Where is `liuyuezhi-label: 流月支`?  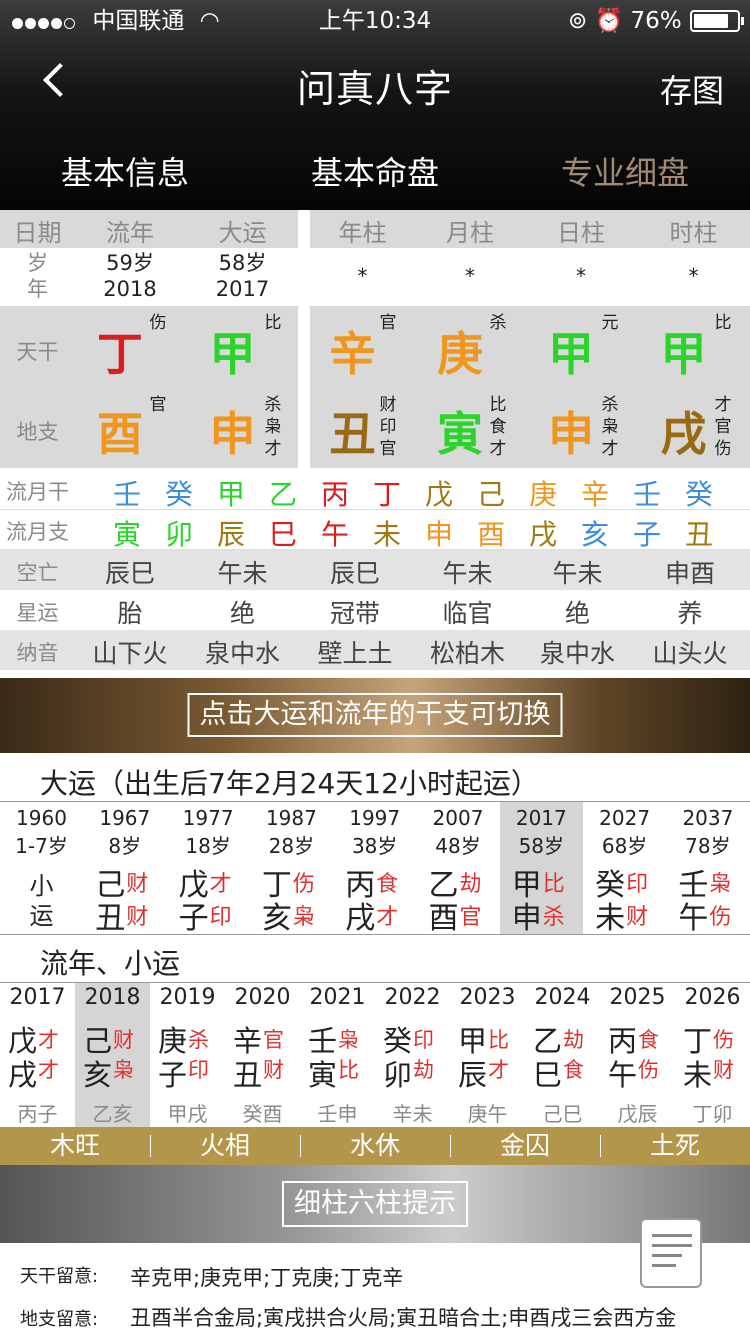
liuyuezhi-label: 流月支 is located at coordinates (37, 532).